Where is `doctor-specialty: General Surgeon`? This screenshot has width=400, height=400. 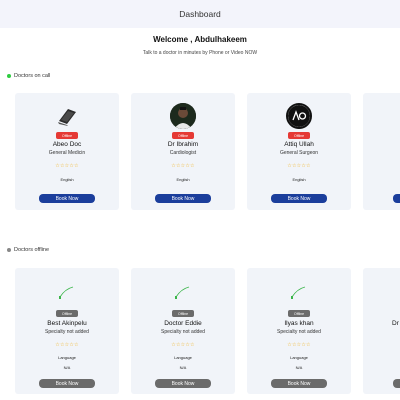 doctor-specialty: General Surgeon is located at coordinates (299, 153).